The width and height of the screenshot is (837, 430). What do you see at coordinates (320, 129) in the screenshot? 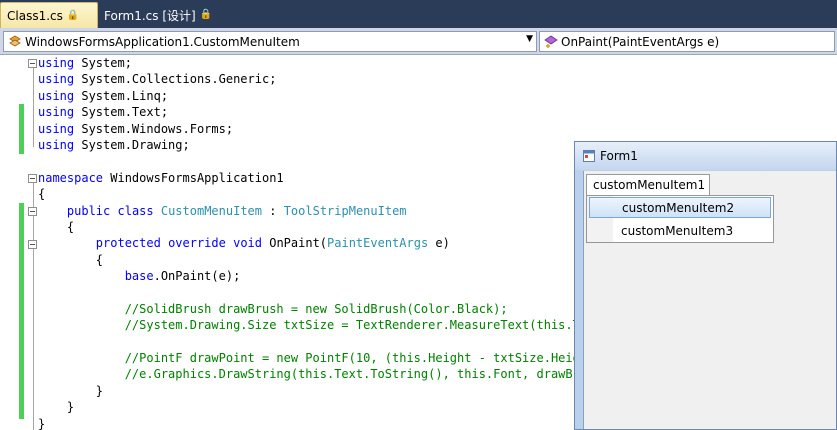
I see `code-line: using System.Windows.Forms;` at bounding box center [320, 129].